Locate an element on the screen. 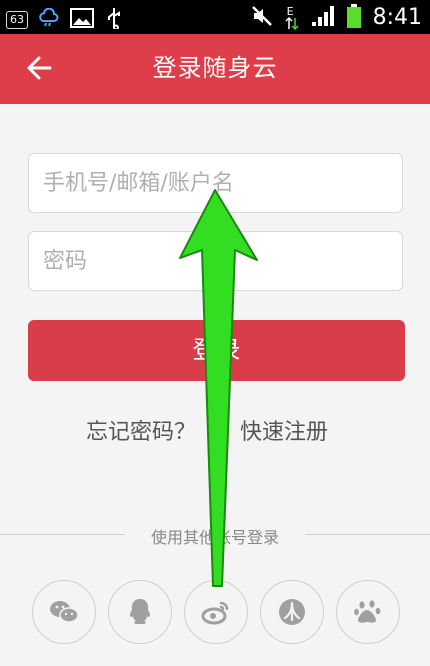 Image resolution: width=430 pixels, height=666 pixels. divider-line-right is located at coordinates (367, 534).